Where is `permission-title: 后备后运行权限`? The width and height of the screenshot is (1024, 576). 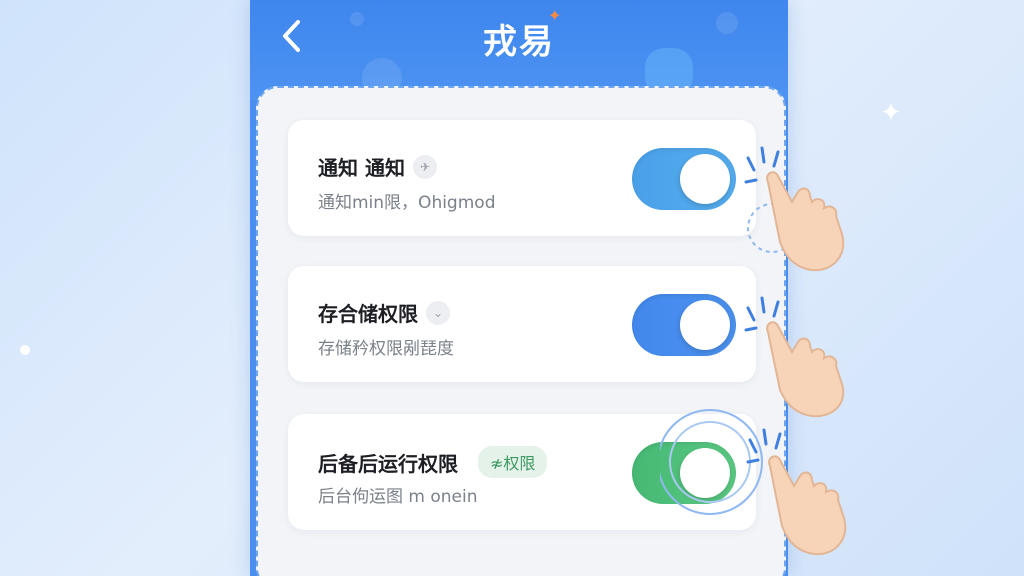
permission-title: 后备后运行权限 is located at coordinates (388, 463).